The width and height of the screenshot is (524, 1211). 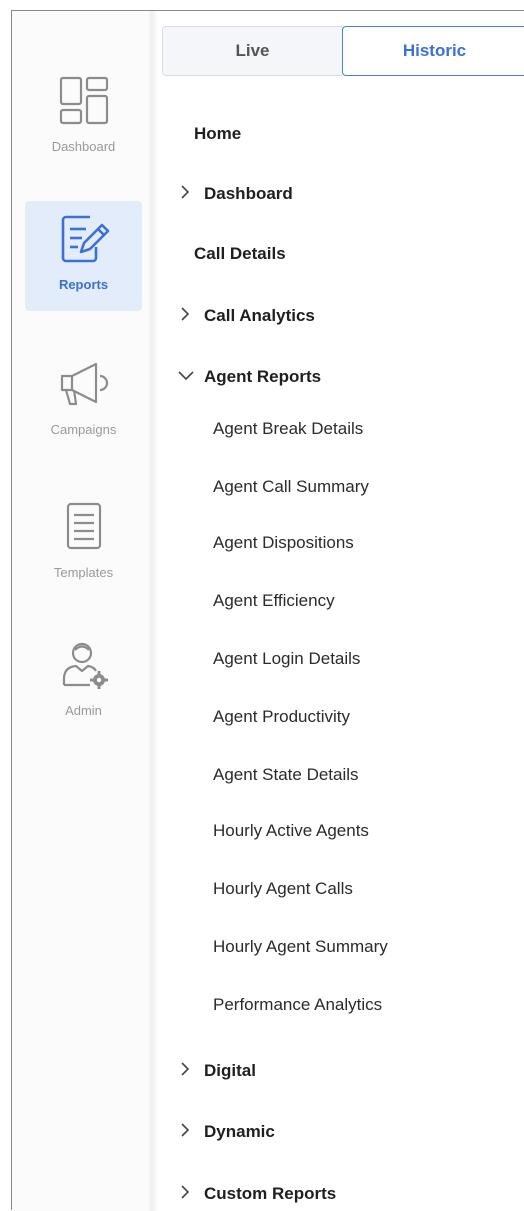 I want to click on nav-subitem-agent-call-summary: Agent Call Summary, so click(x=291, y=487).